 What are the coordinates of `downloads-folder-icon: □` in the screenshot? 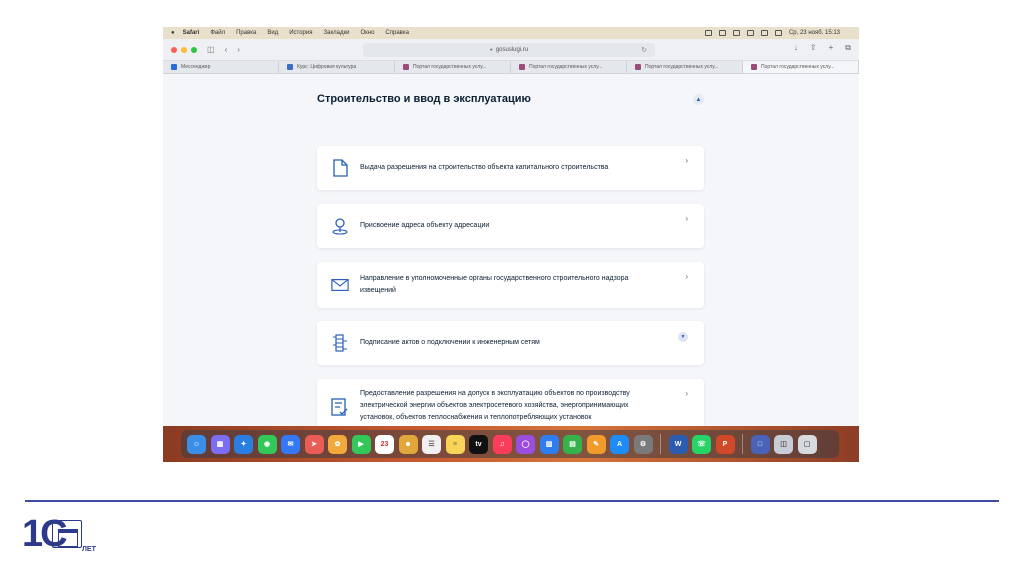 It's located at (760, 444).